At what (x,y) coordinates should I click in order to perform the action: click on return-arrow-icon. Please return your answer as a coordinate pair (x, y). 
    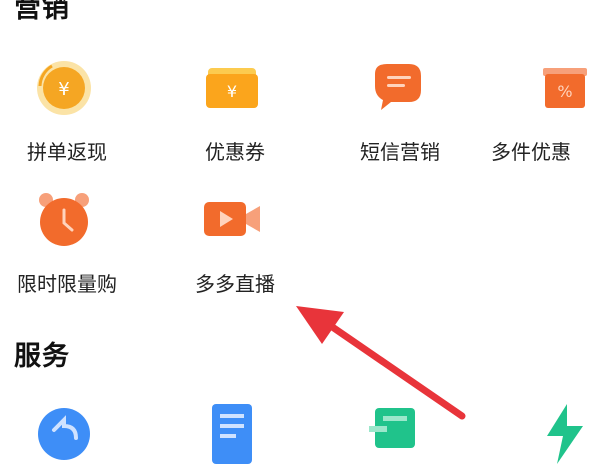
    Looking at the image, I should click on (64, 434).